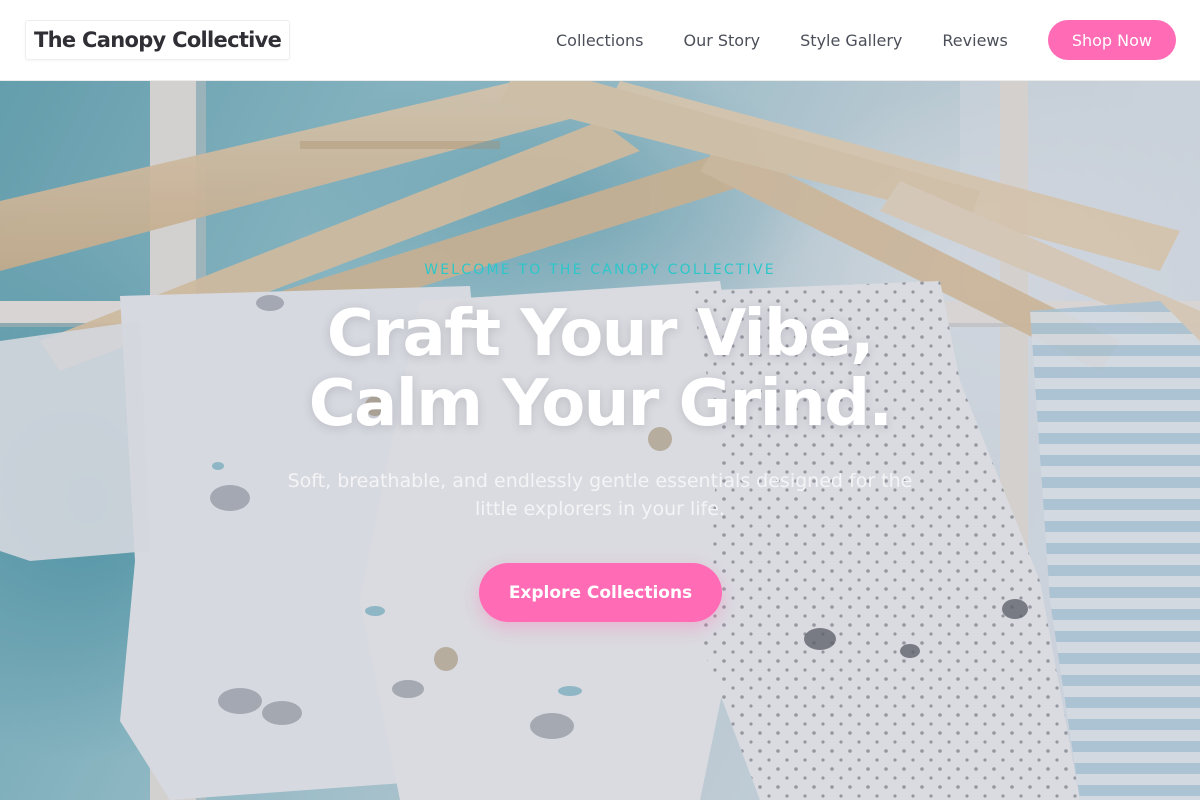 The height and width of the screenshot is (800, 1200). Describe the element at coordinates (158, 40) in the screenshot. I see `brand-logo: The Canopy Collective` at that location.